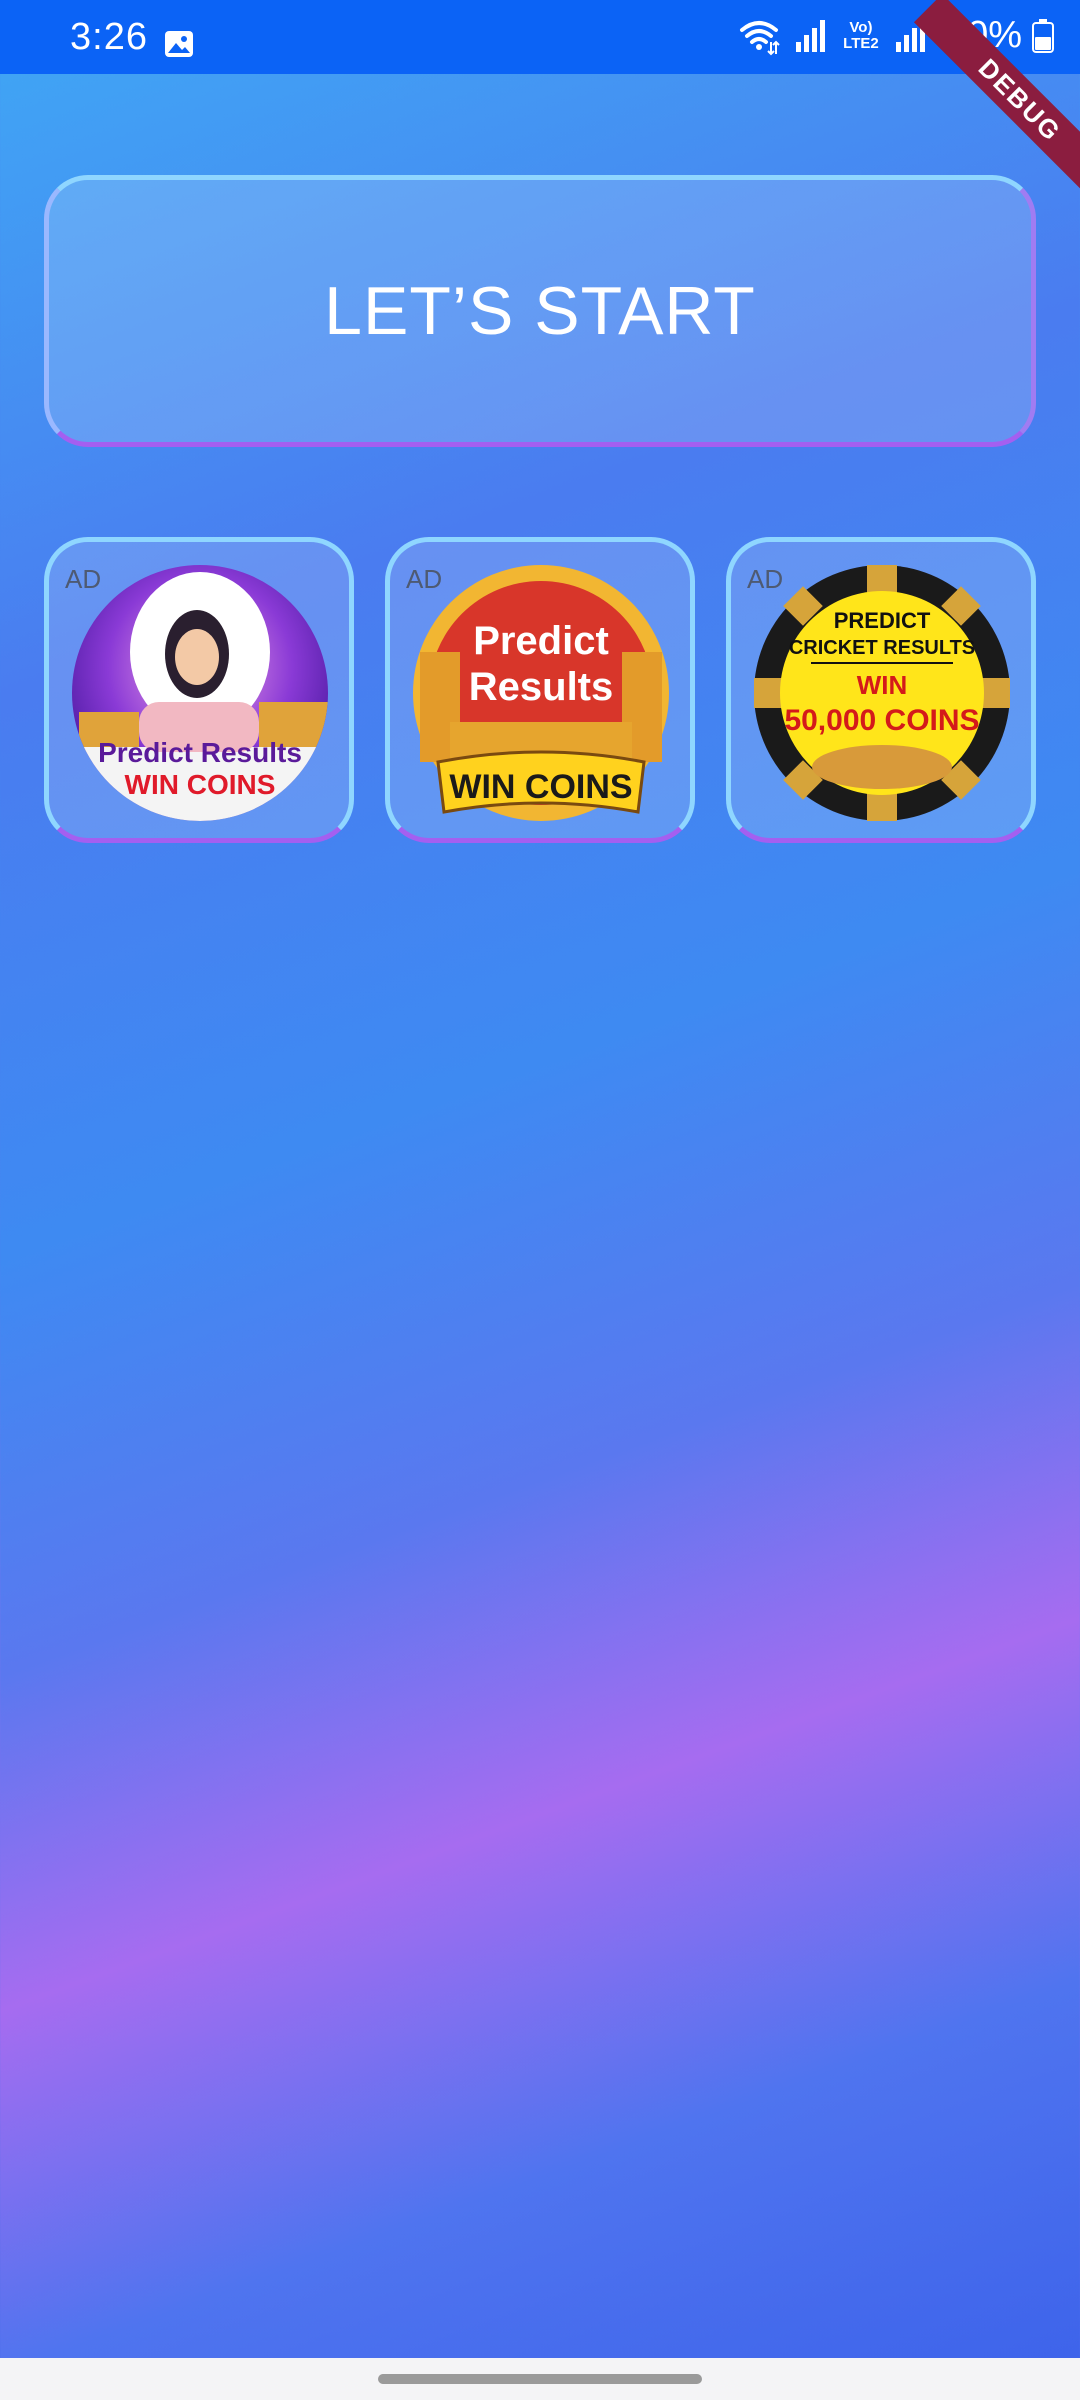  What do you see at coordinates (881, 720) in the screenshot?
I see `ad3-line4: 50,000 COINS` at bounding box center [881, 720].